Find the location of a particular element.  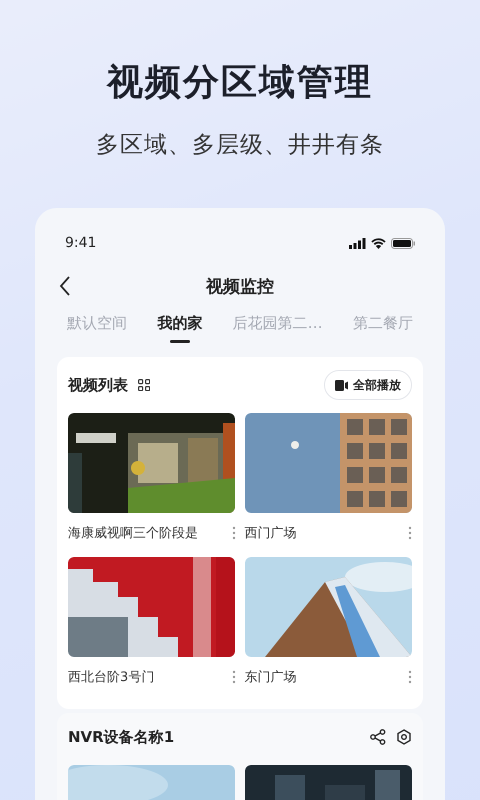

grid-icon is located at coordinates (144, 385).